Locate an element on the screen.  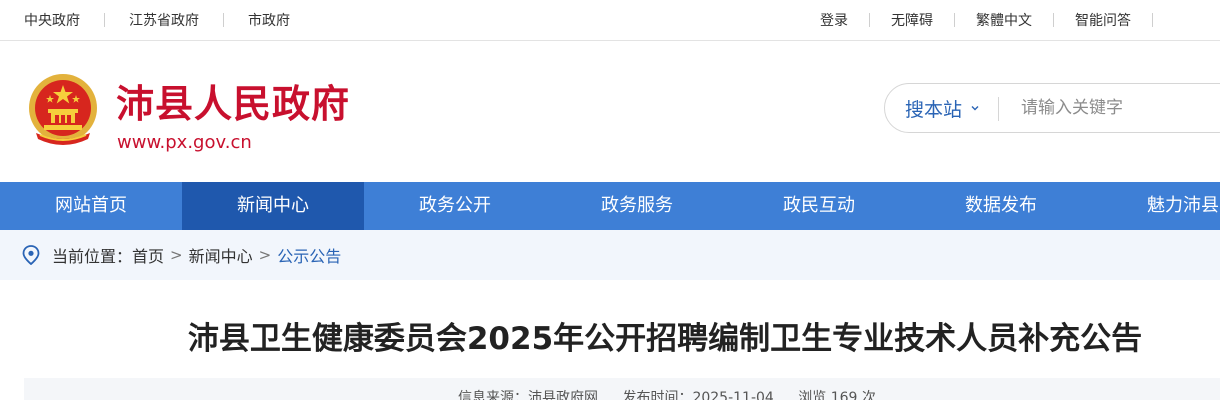
national-emblem-icon is located at coordinates (63, 112).